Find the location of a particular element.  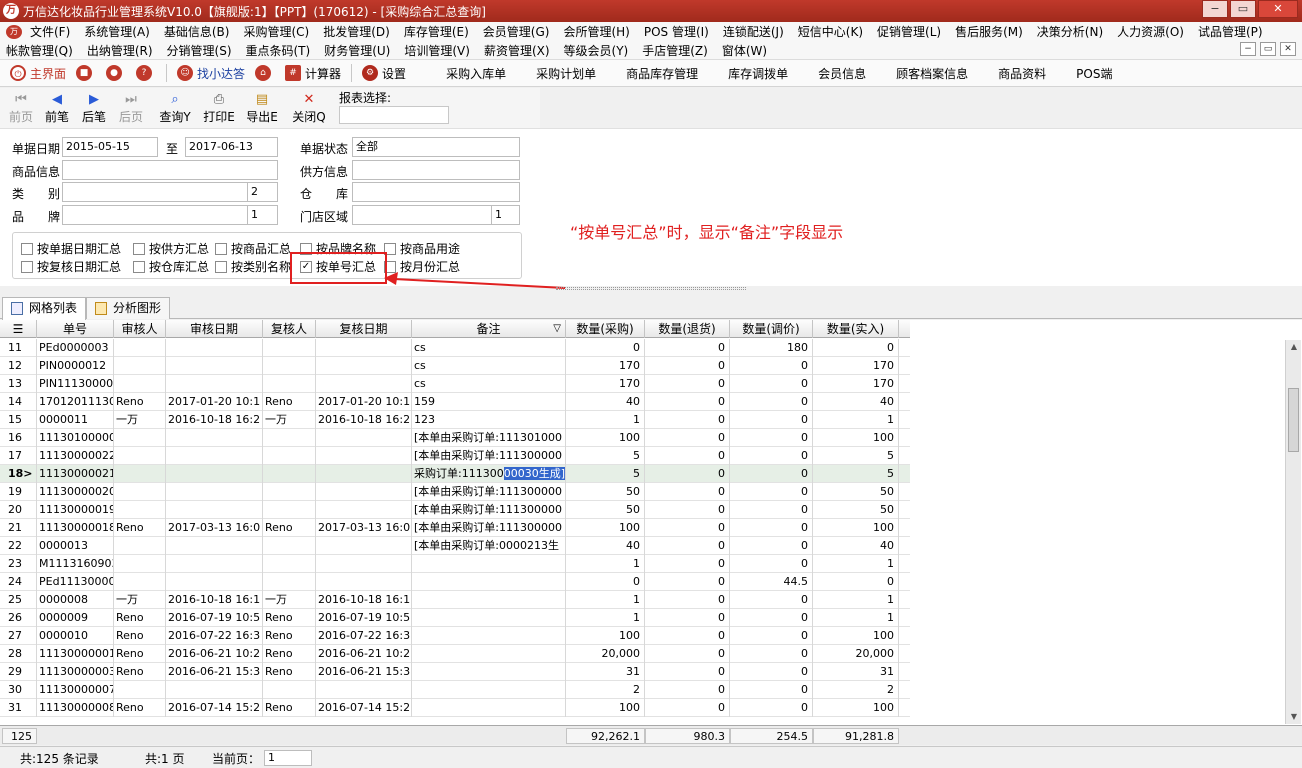

summary-checkbox: 按商品汇总 is located at coordinates (253, 248).